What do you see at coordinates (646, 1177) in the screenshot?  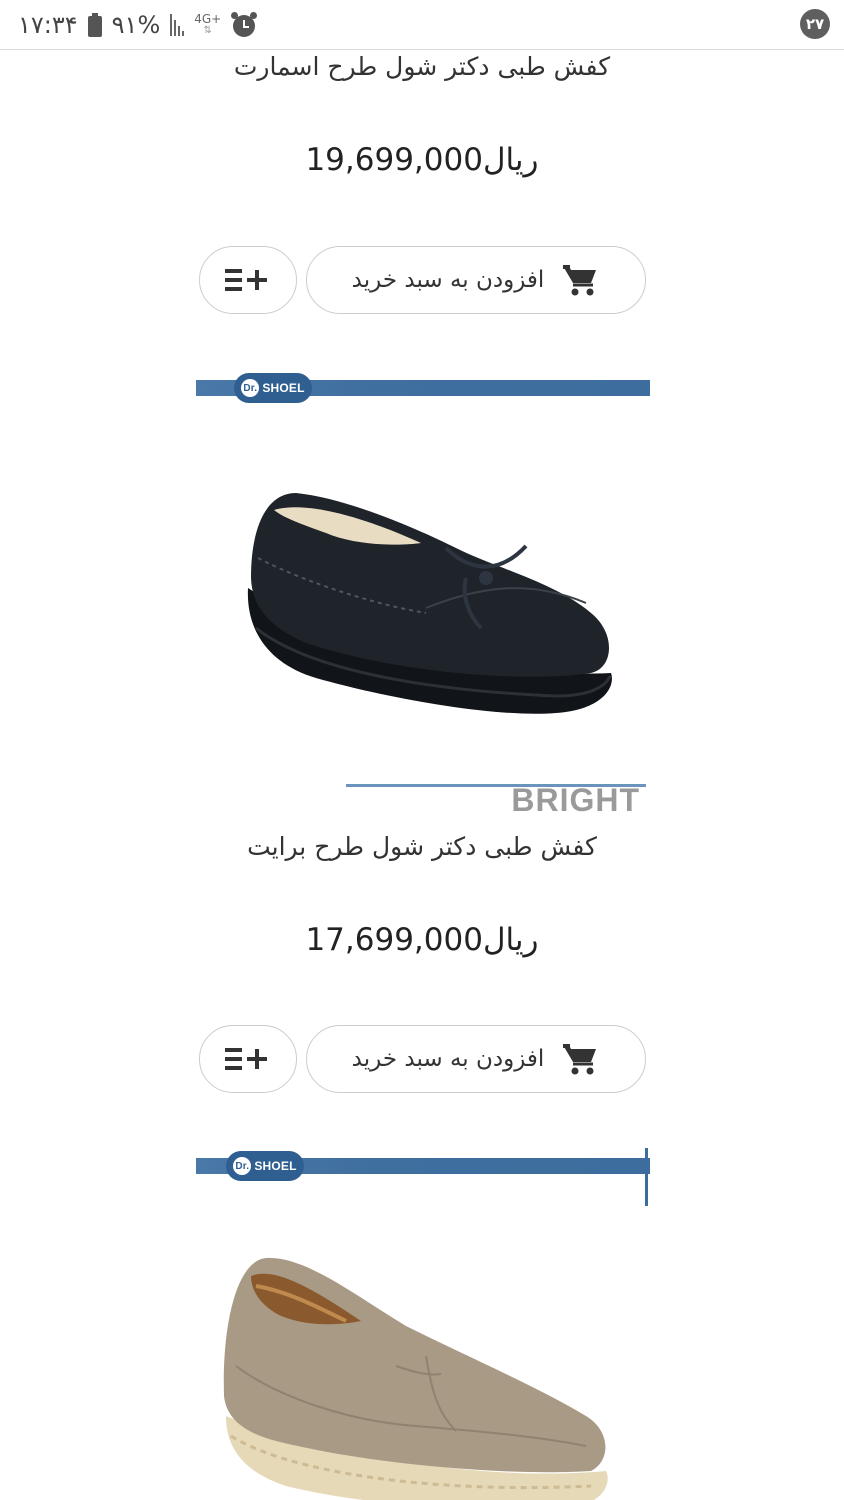 I see `brand-band-edge` at bounding box center [646, 1177].